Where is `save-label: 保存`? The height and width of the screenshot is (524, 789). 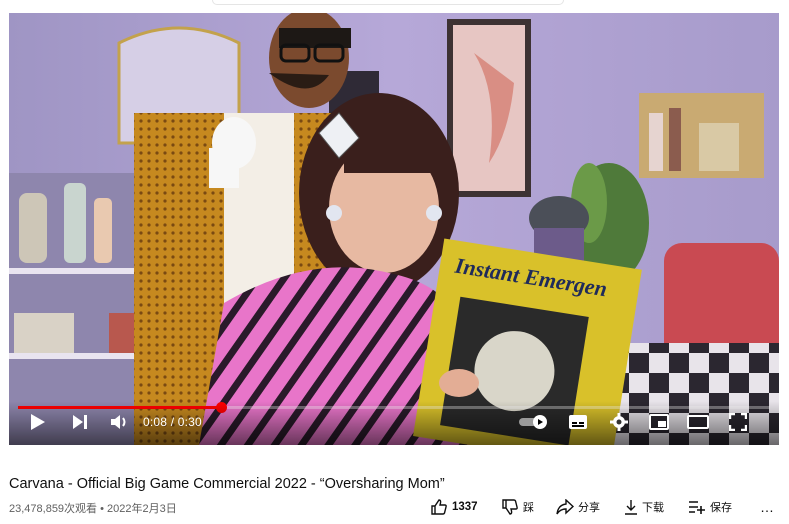 save-label: 保存 is located at coordinates (721, 508).